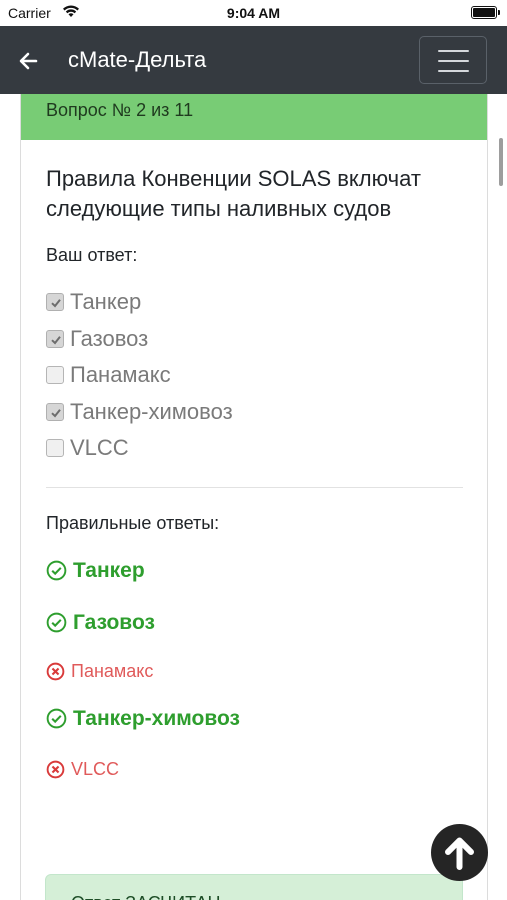  Describe the element at coordinates (254, 448) in the screenshot. I see `option-item: VLCC` at that location.